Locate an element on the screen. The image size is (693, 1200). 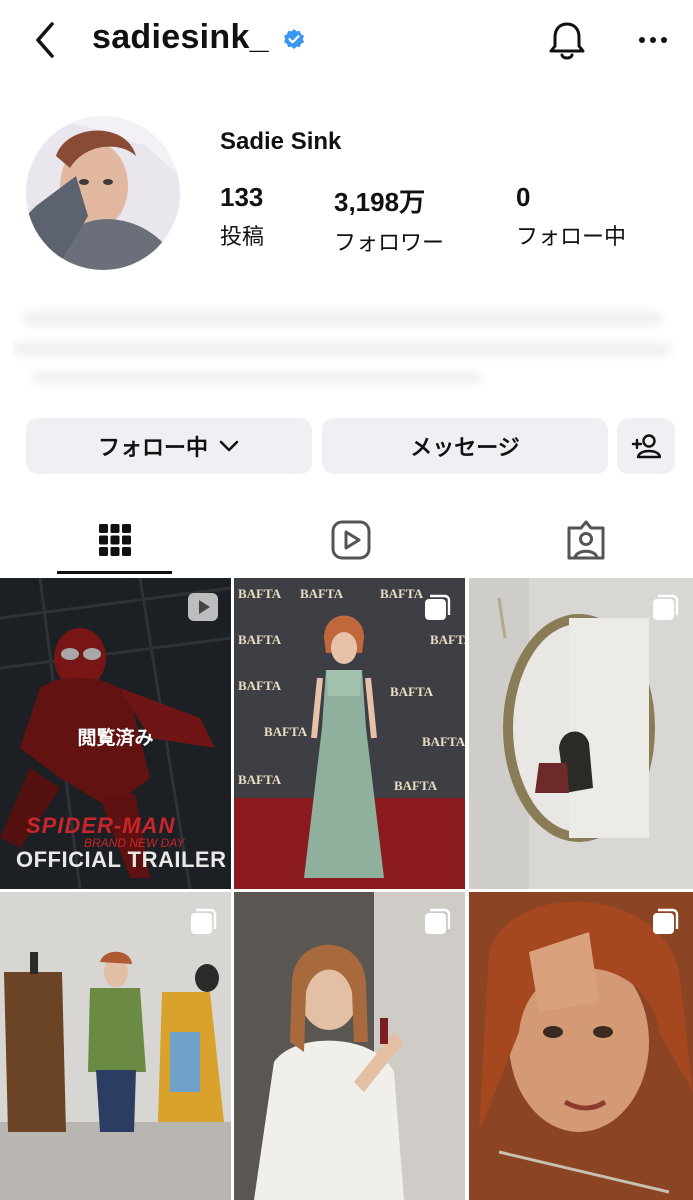
tagged-icon is located at coordinates (585, 540).